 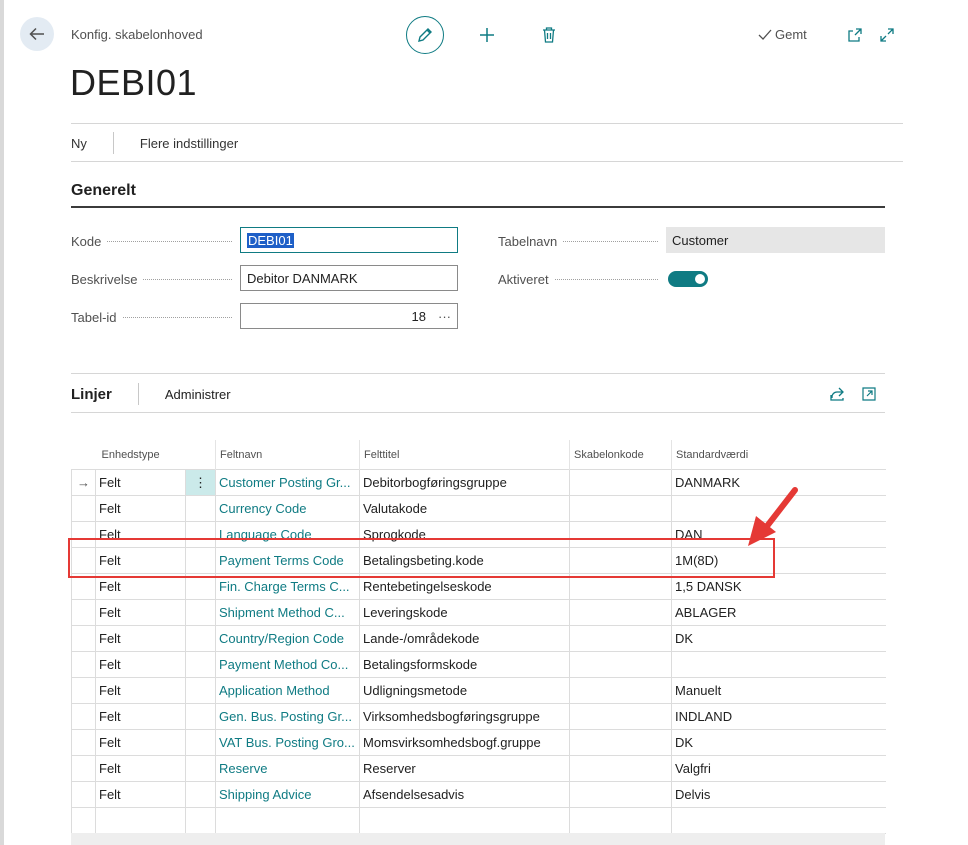 What do you see at coordinates (464, 560) in the screenshot?
I see `field-caption-cell: Betalingsbeting.kode` at bounding box center [464, 560].